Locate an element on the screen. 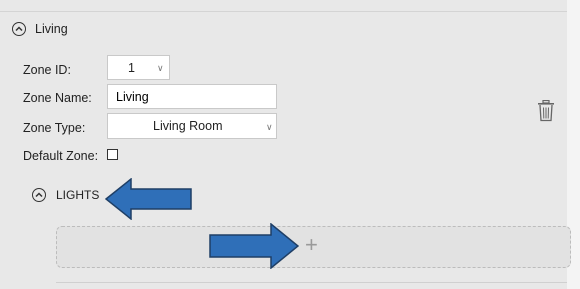  top-divider is located at coordinates (283, 11).